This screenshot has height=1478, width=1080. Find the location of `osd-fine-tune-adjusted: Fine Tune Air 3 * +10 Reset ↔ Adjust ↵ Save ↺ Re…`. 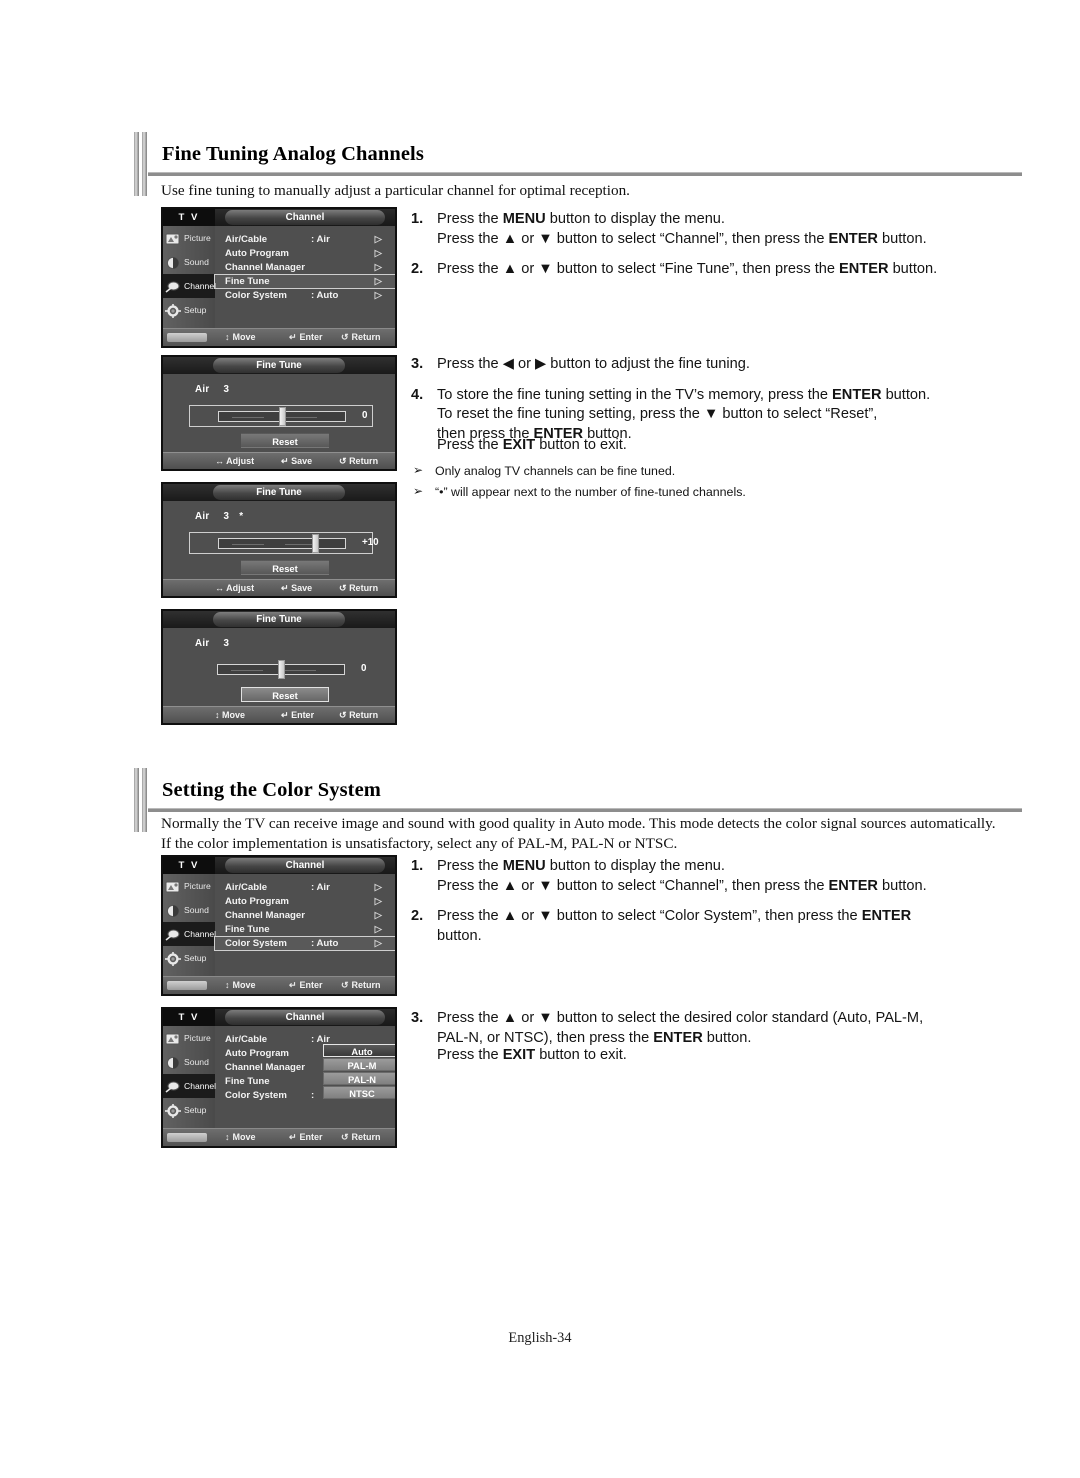

osd-fine-tune-adjusted: Fine Tune Air 3 * +10 Reset ↔ Adjust ↵ Save ↺ Re… is located at coordinates (279, 540).